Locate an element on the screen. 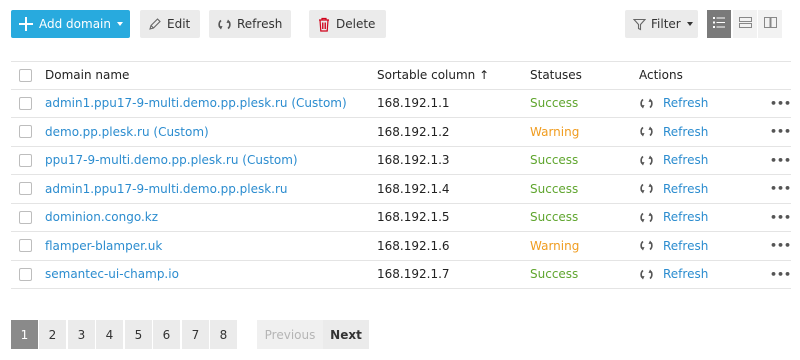 The image size is (800, 360). ip-cell: 168.192.1.6 is located at coordinates (413, 245).